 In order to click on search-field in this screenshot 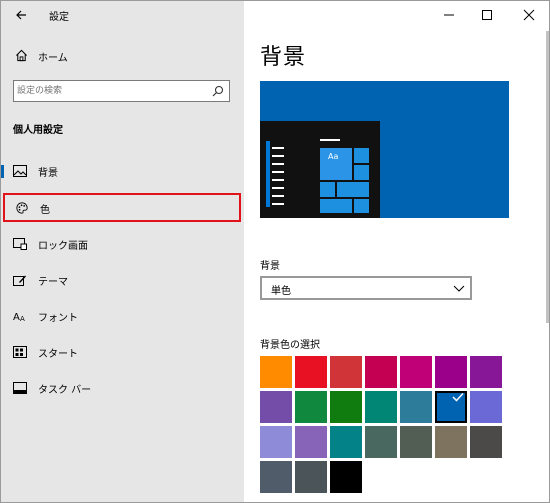, I will do `click(121, 91)`.